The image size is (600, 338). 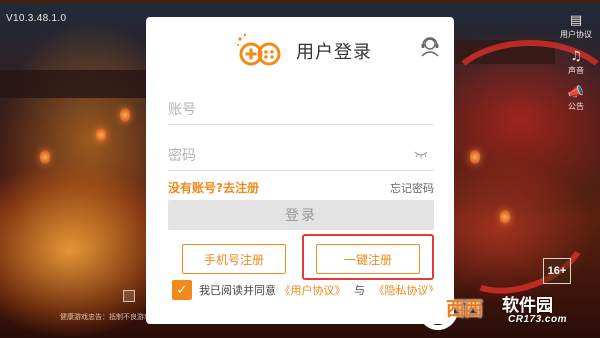 I want to click on watermark-url: CR173.com, so click(x=537, y=319).